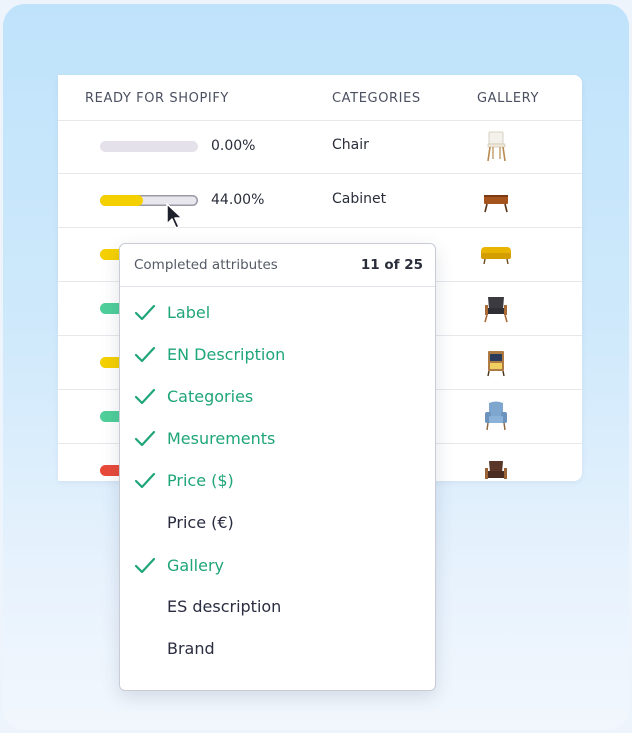 The height and width of the screenshot is (733, 632). Describe the element at coordinates (496, 310) in the screenshot. I see `armchair-icon` at that location.